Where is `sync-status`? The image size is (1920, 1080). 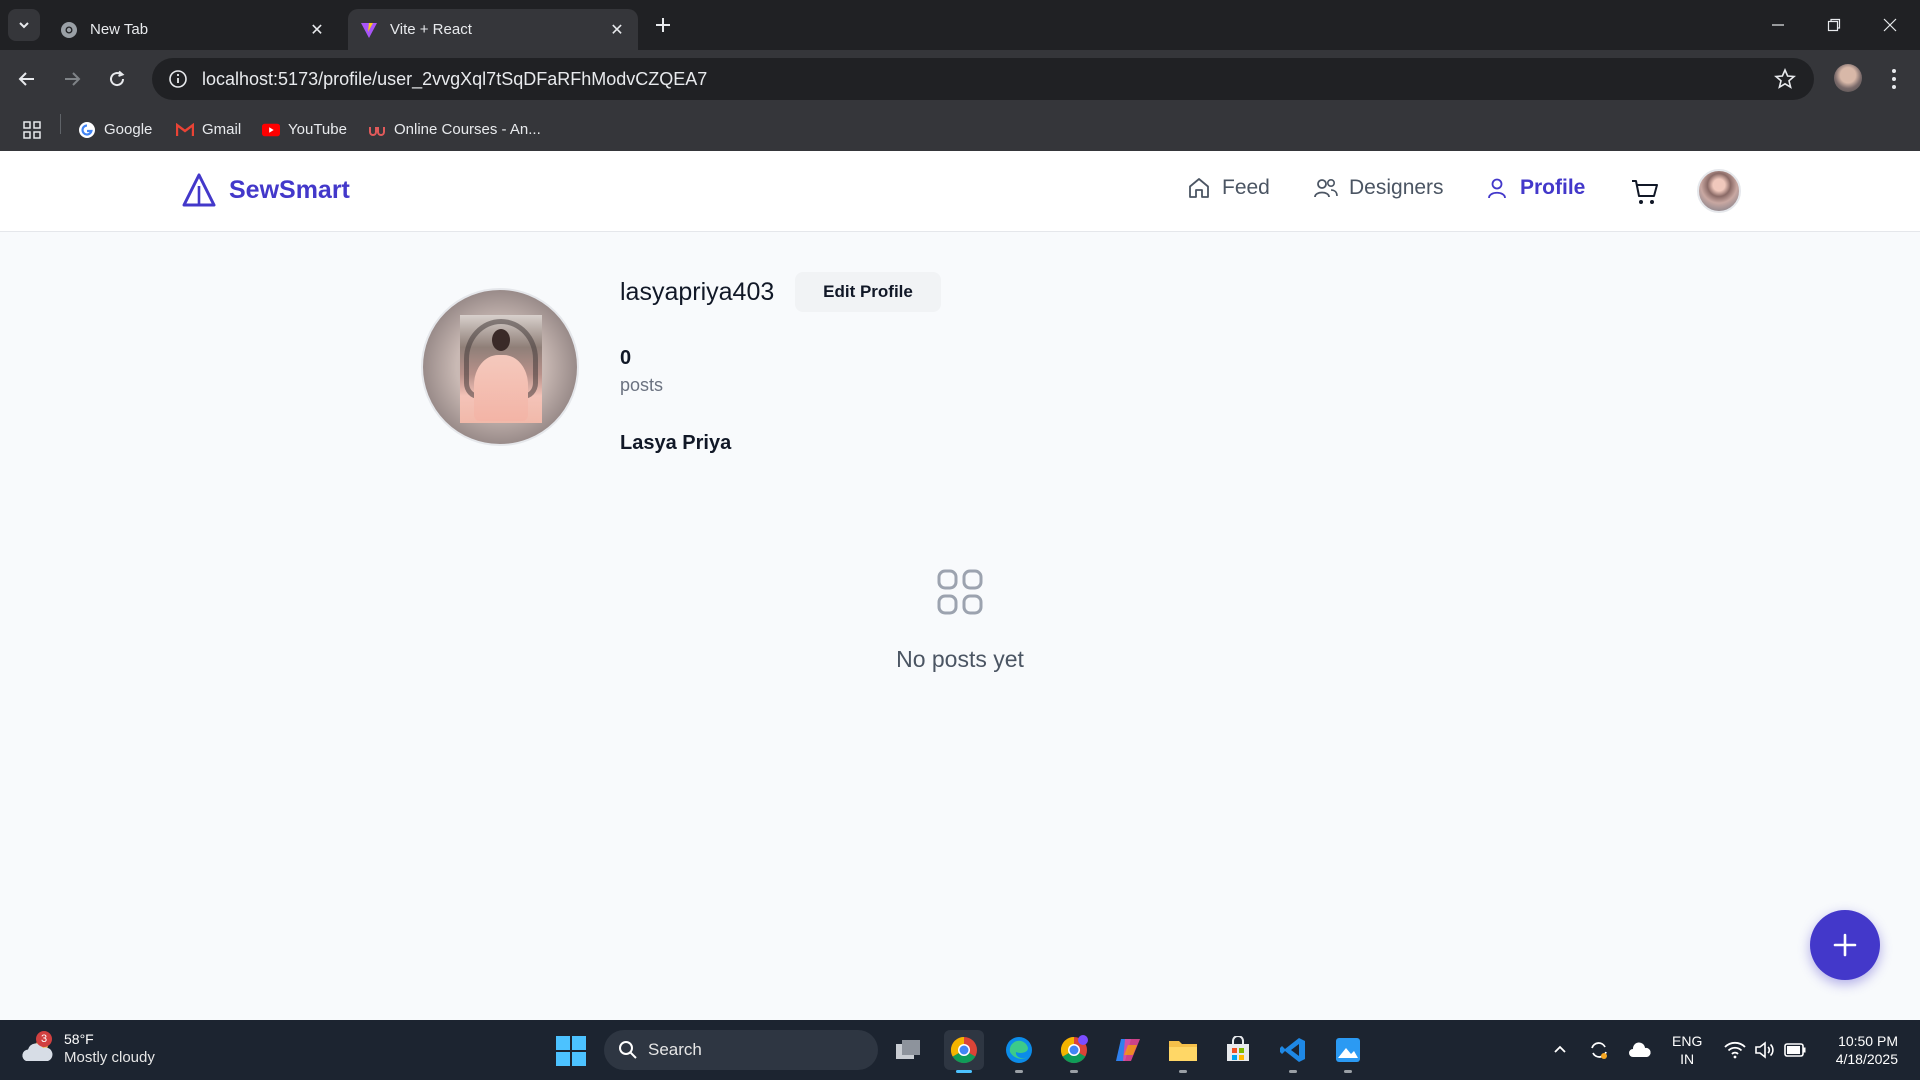 sync-status is located at coordinates (1599, 1050).